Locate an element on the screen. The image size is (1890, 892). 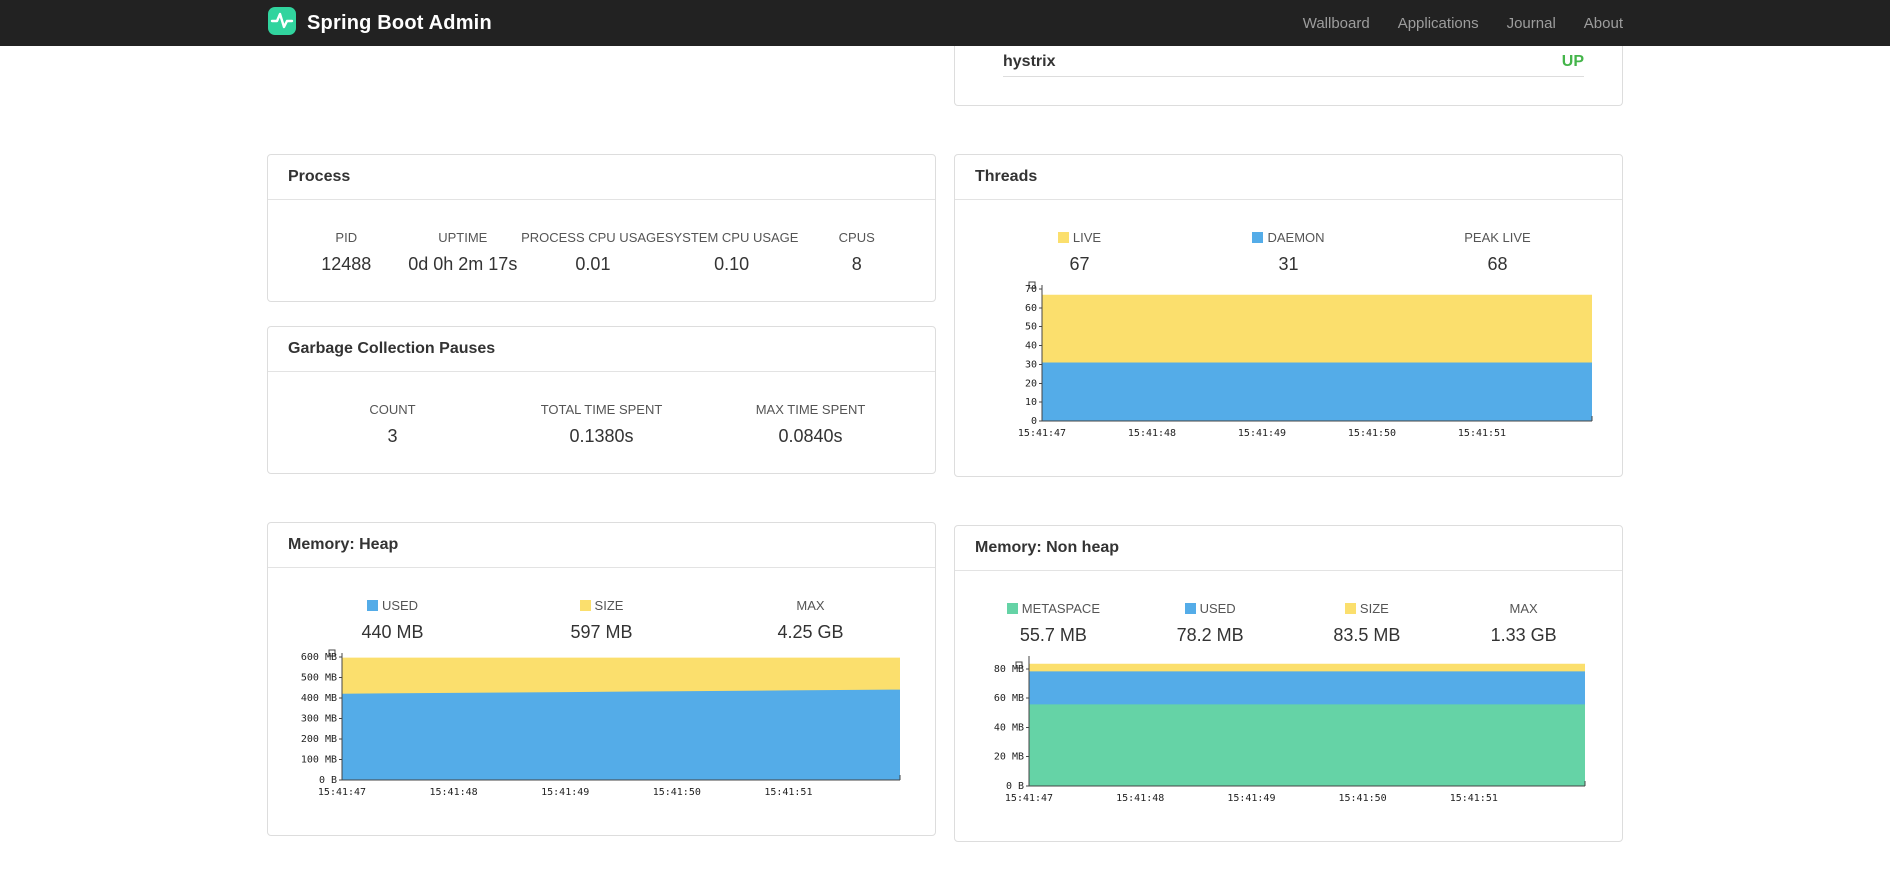
legend-label: PEAK LIVE is located at coordinates (1497, 237).